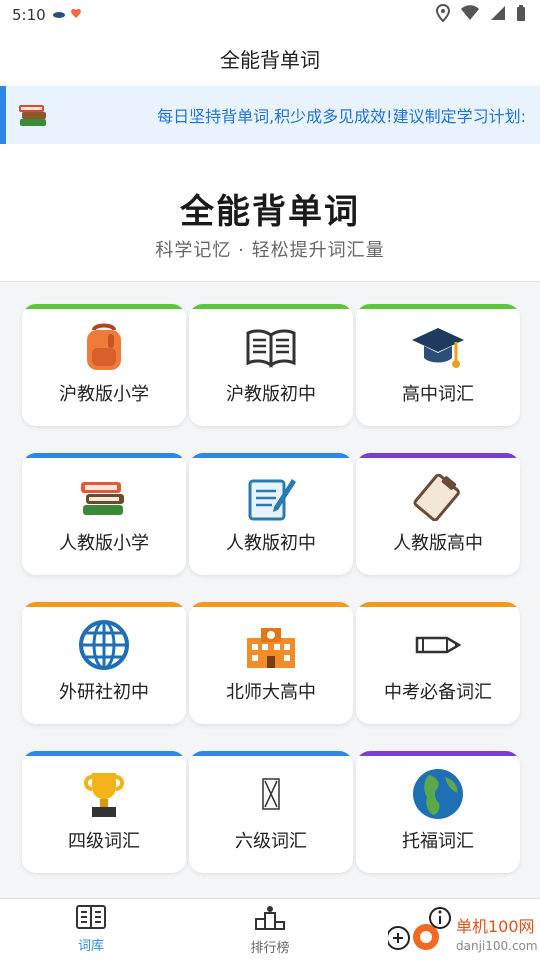 The width and height of the screenshot is (540, 960). I want to click on category-label: 人教版初中, so click(271, 543).